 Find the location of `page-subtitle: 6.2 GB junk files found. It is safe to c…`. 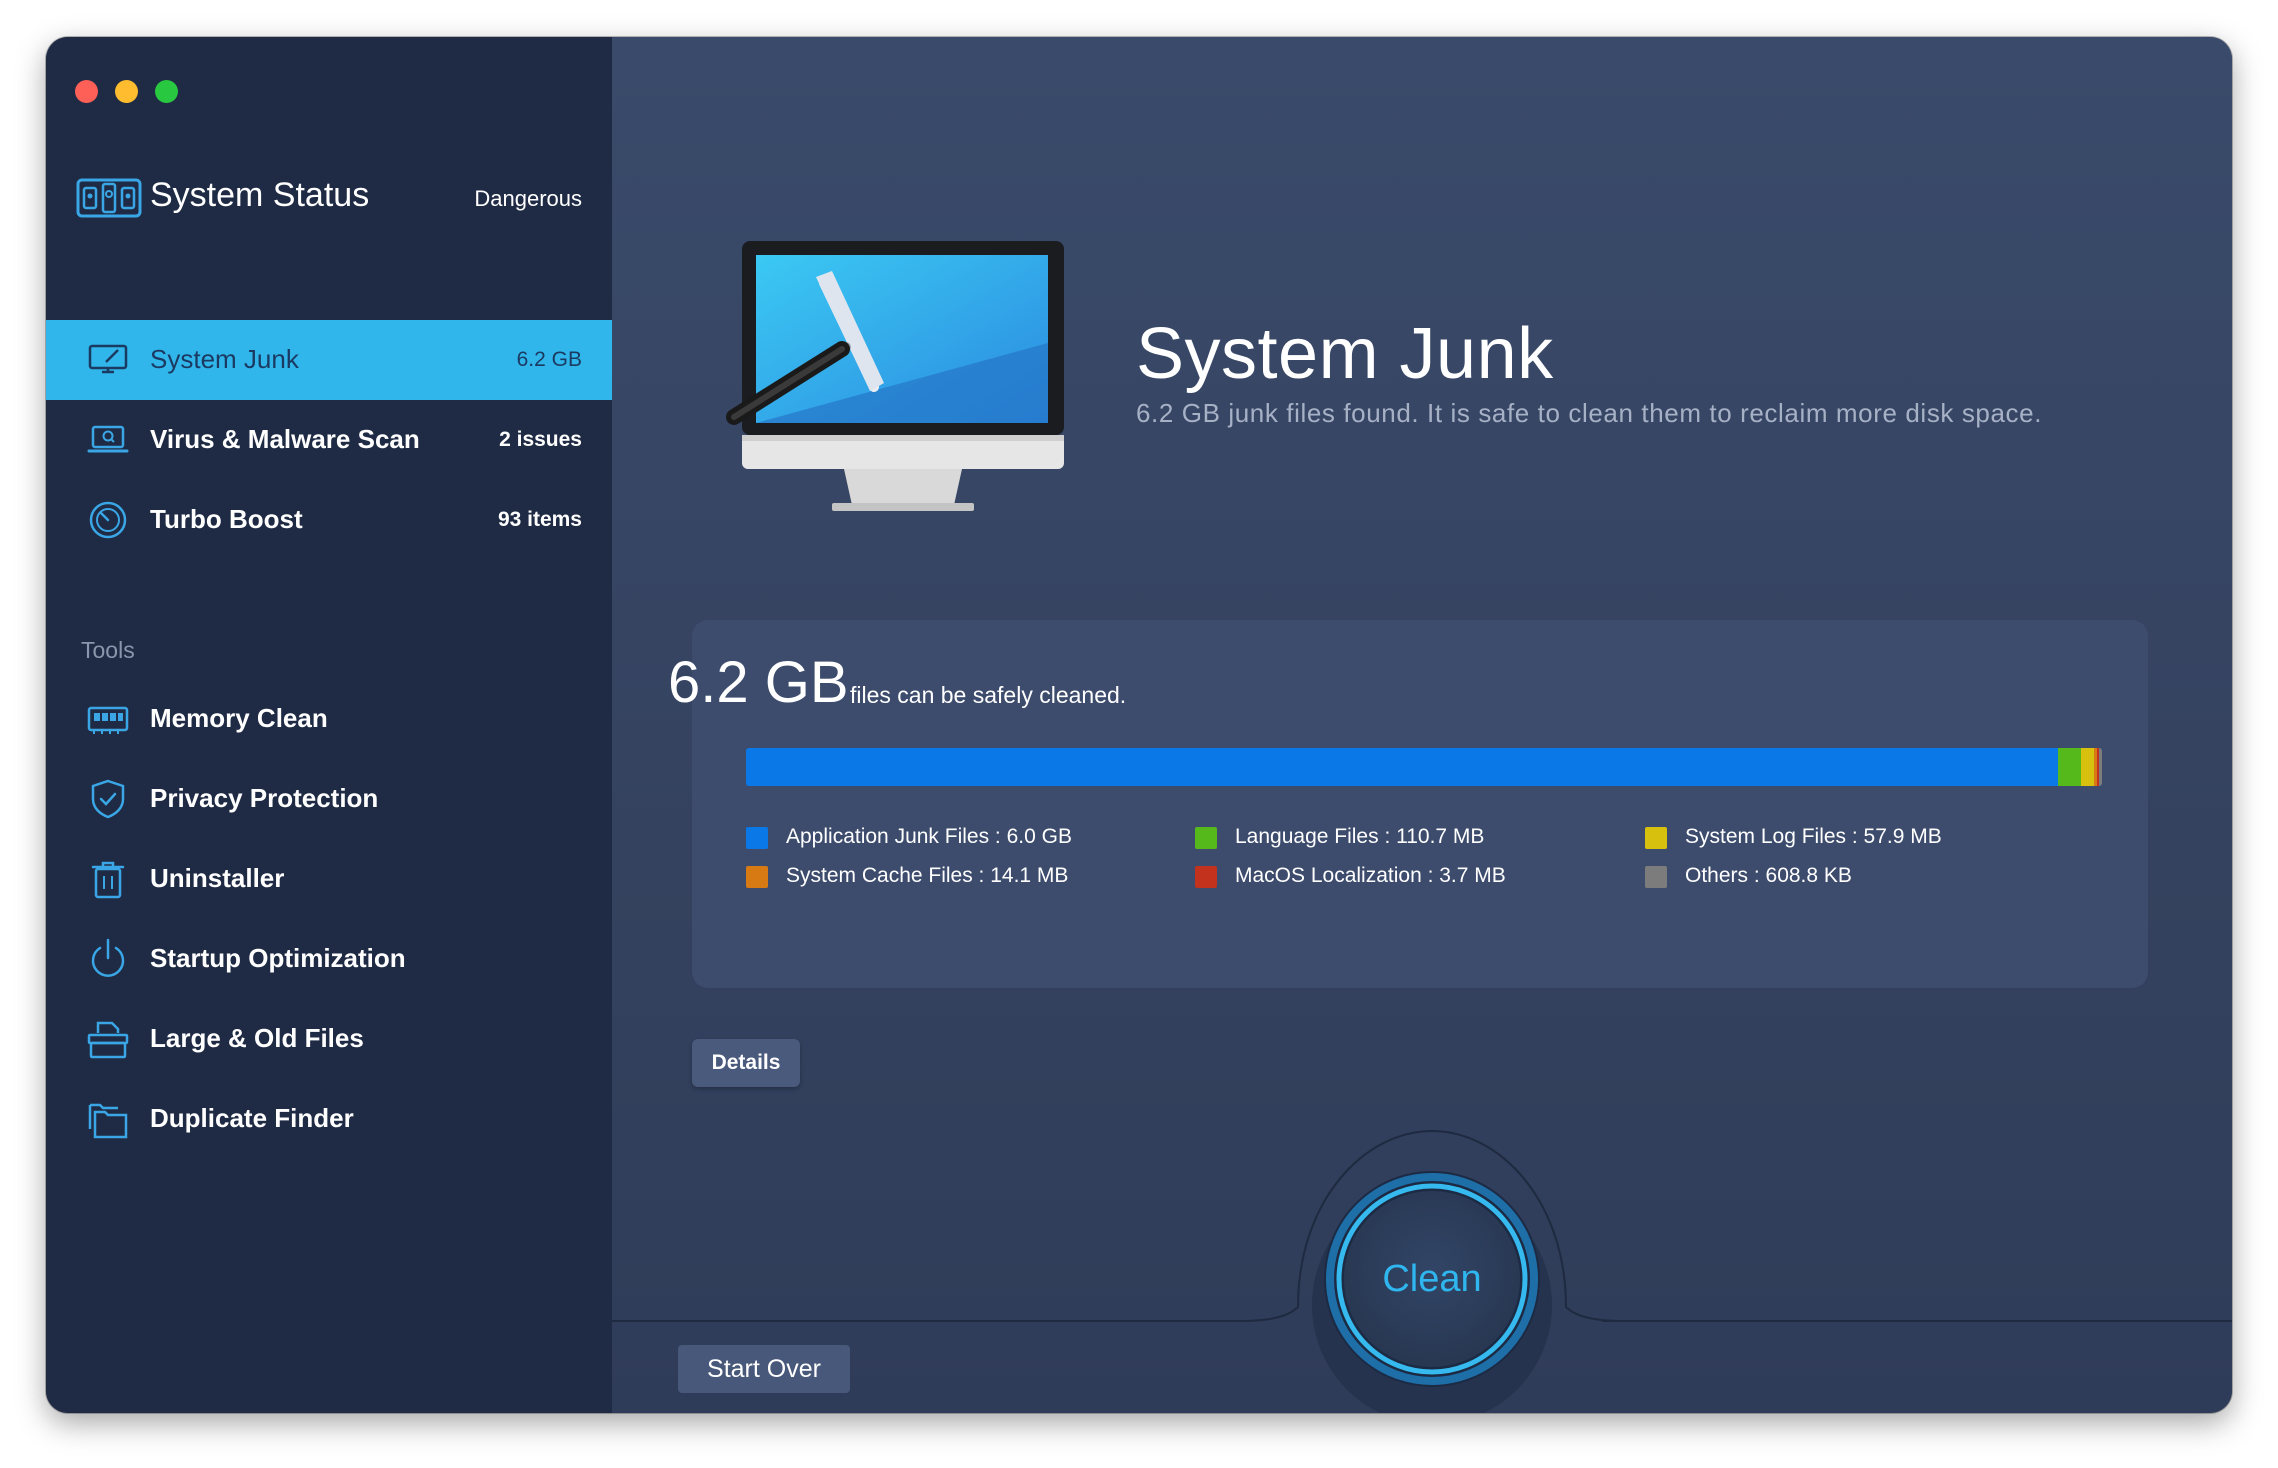

page-subtitle: 6.2 GB junk files found. It is safe to c… is located at coordinates (1589, 413).